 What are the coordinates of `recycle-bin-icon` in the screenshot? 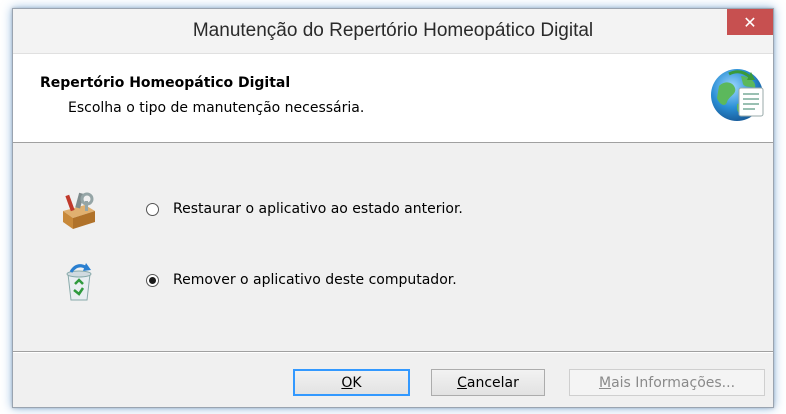 It's located at (79, 282).